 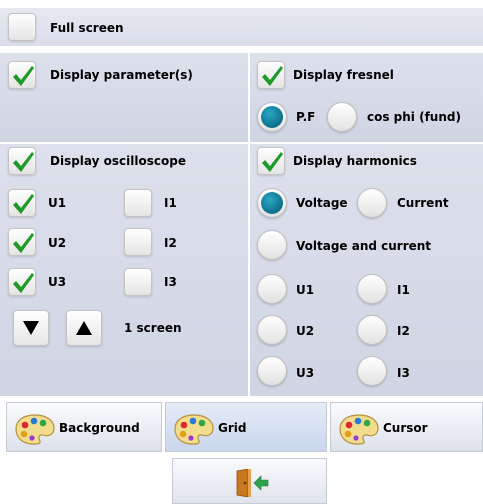 I want to click on i1-checkbox, so click(x=138, y=203).